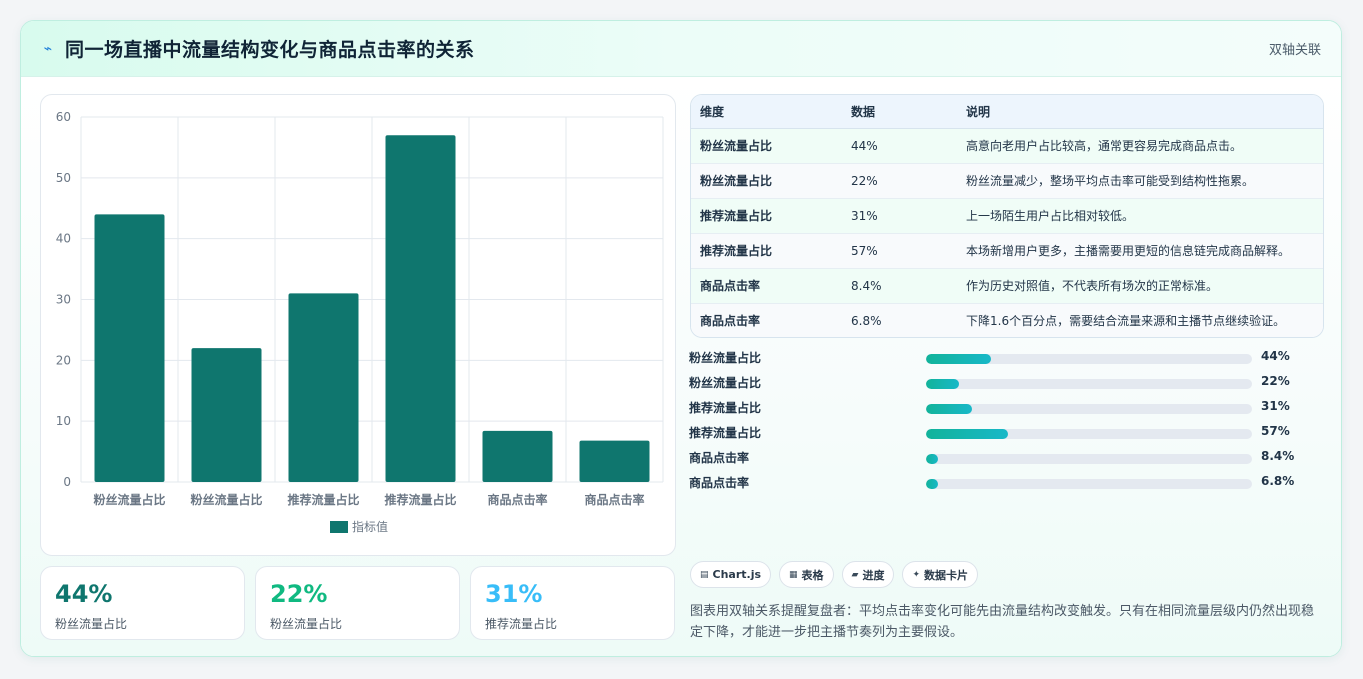  What do you see at coordinates (63, 239) in the screenshot?
I see `y-tick-label: 40` at bounding box center [63, 239].